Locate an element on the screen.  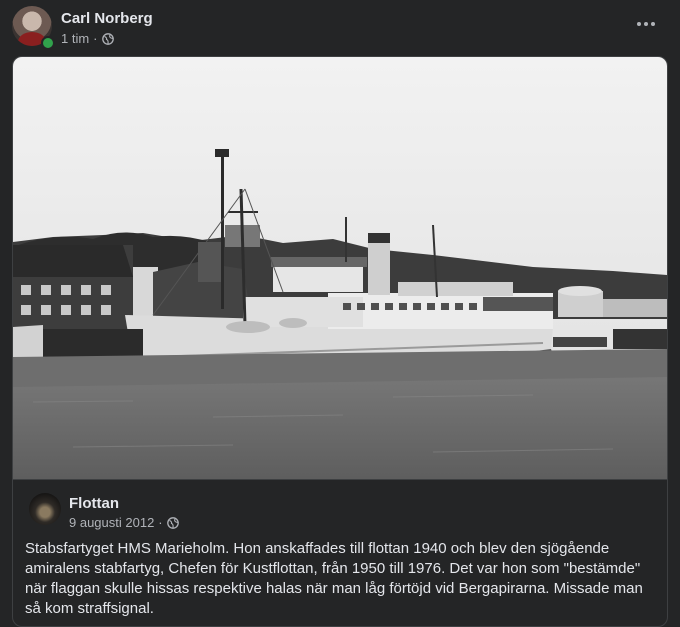
page-name: Flottan is located at coordinates (94, 503).